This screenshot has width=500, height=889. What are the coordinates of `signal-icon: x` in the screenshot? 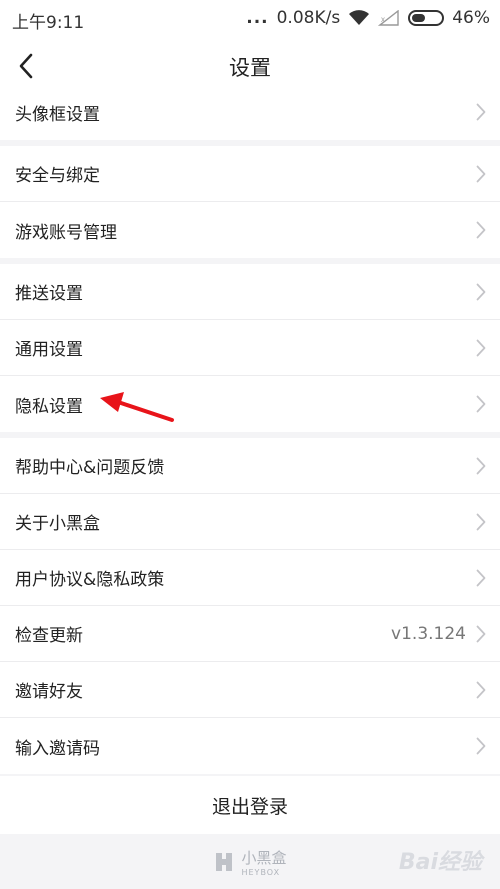 It's located at (388, 18).